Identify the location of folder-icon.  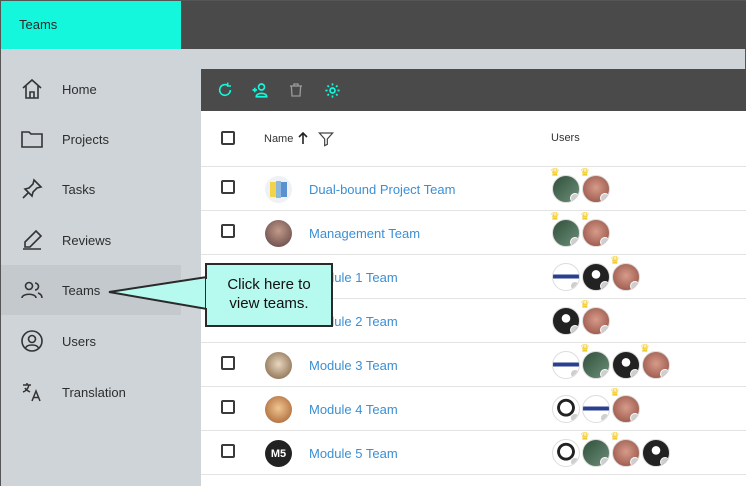
(32, 139).